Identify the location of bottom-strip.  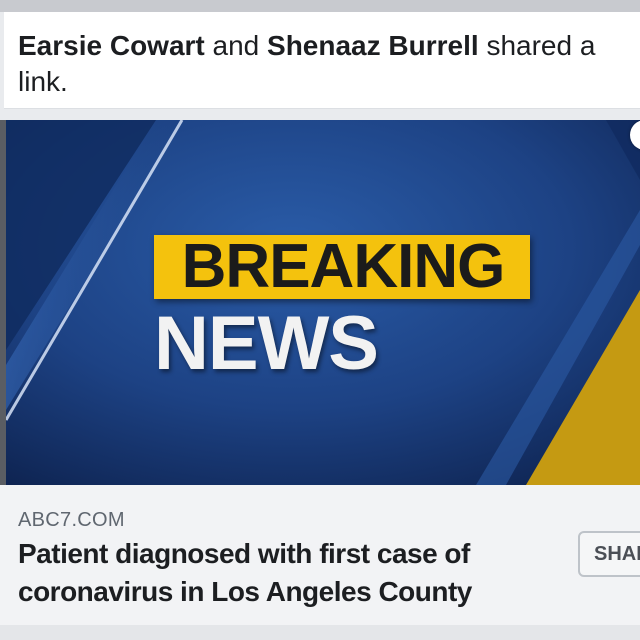
(320, 632).